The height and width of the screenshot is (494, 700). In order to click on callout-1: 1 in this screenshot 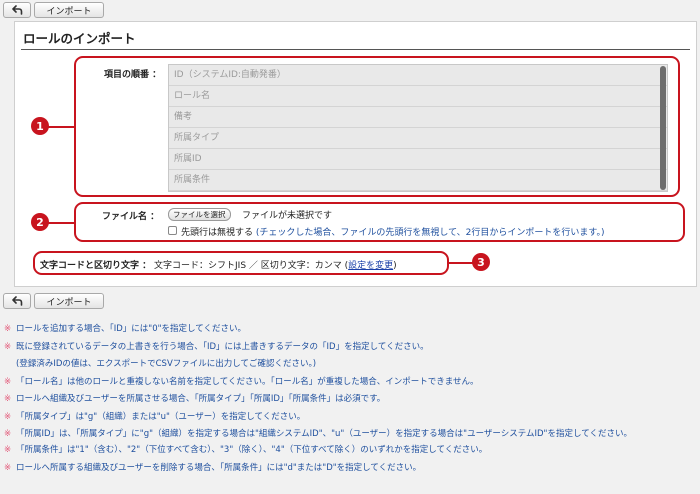, I will do `click(40, 126)`.